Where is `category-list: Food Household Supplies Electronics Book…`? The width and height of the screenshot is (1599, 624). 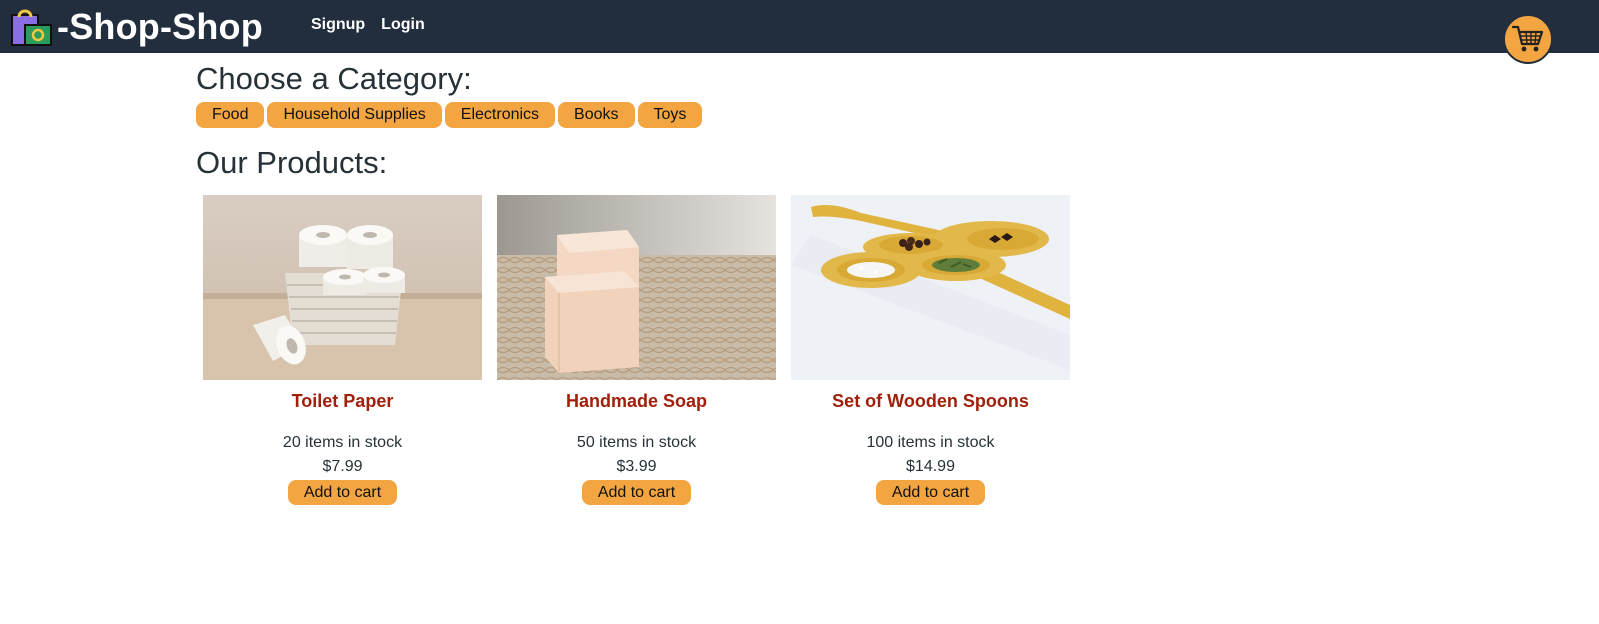
category-list: Food Household Supplies Electronics Book… is located at coordinates (449, 115).